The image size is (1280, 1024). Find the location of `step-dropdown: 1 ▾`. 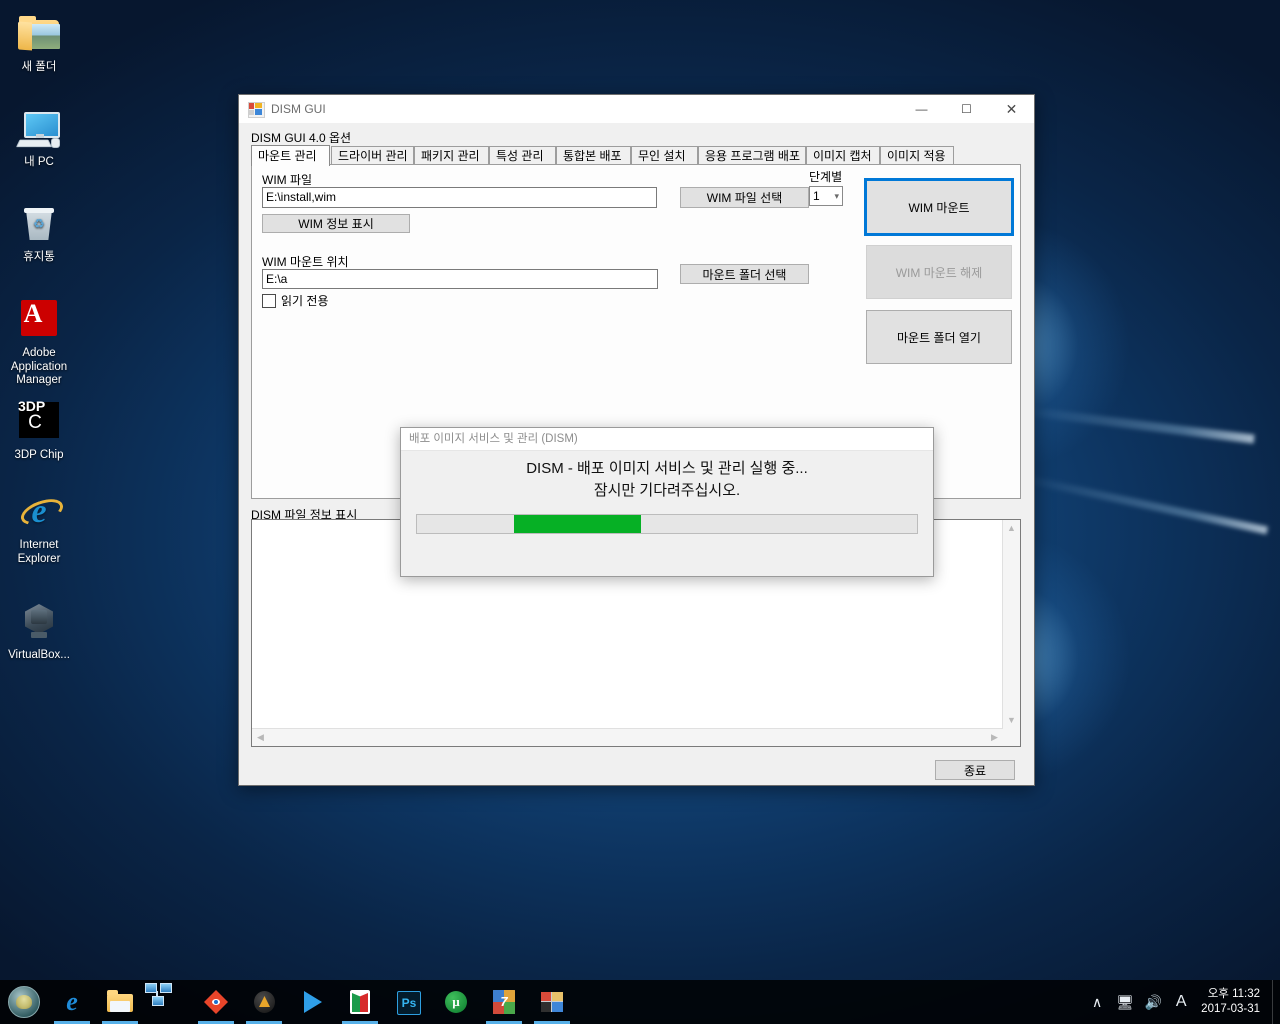

step-dropdown: 1 ▾ is located at coordinates (826, 196).